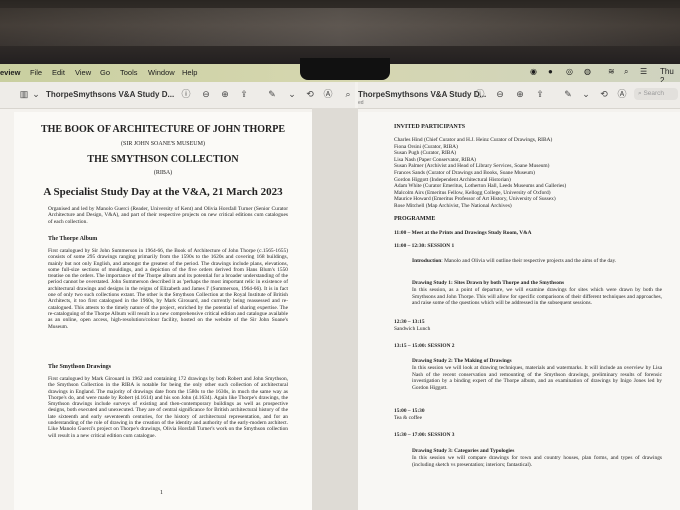 The image size is (680, 510). What do you see at coordinates (424, 346) in the screenshot?
I see `session-title: 13:15 – 15:00: SESSION 2` at bounding box center [424, 346].